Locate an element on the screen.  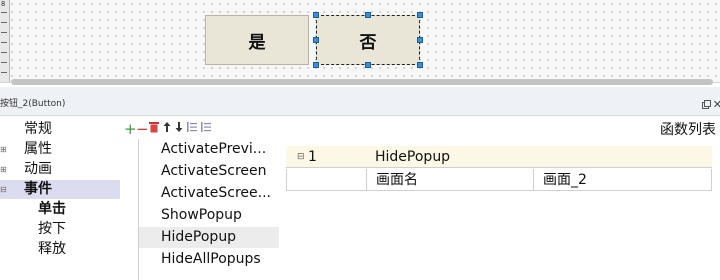
tree-item-animation: ⊞ 动画 is located at coordinates (60, 169).